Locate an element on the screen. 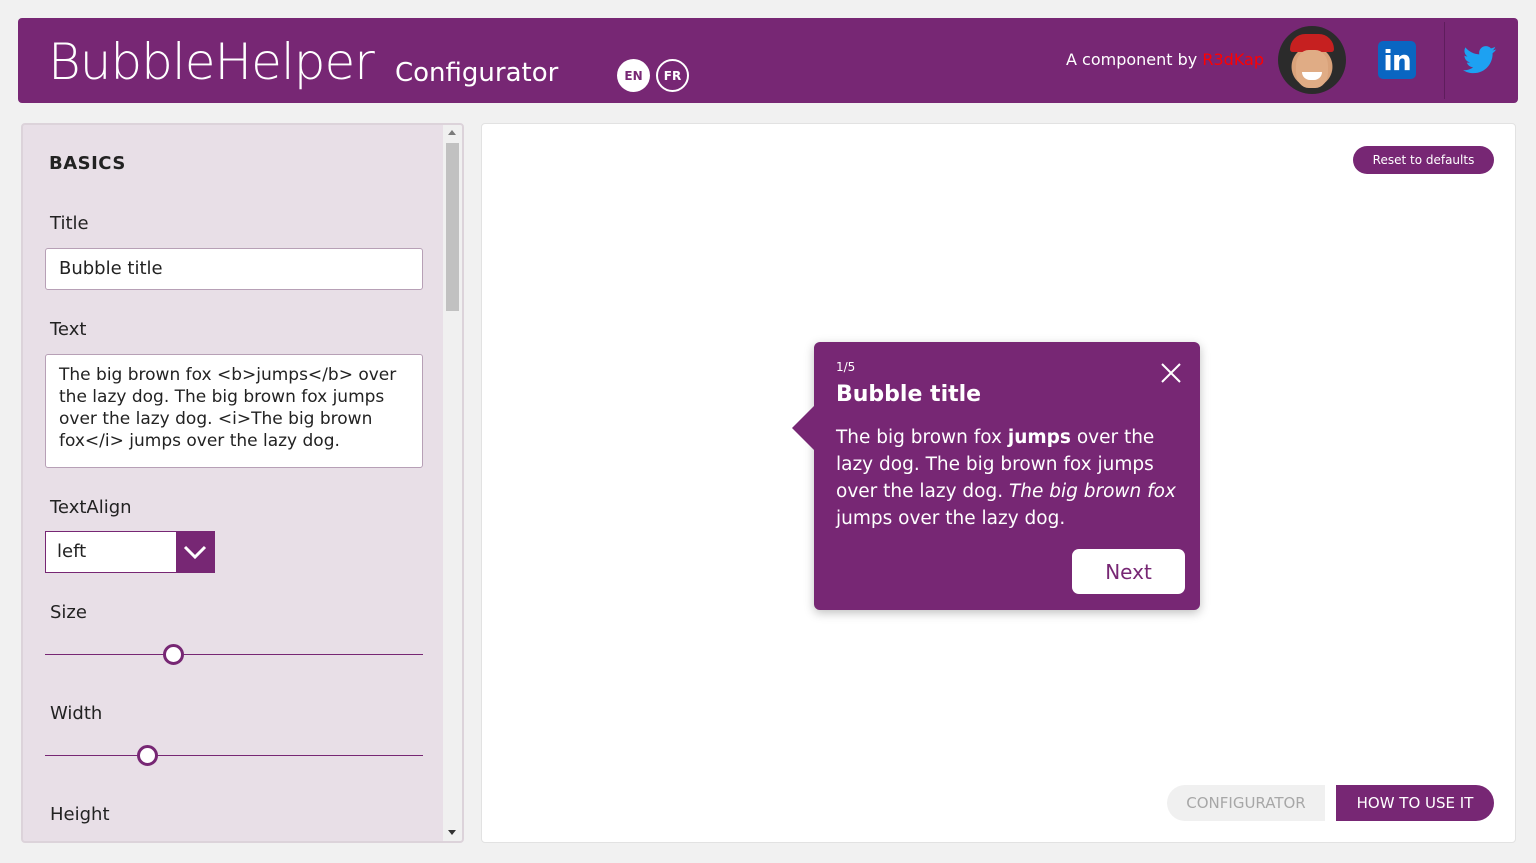 This screenshot has width=1536, height=863. linkedin-icon: in is located at coordinates (1397, 60).